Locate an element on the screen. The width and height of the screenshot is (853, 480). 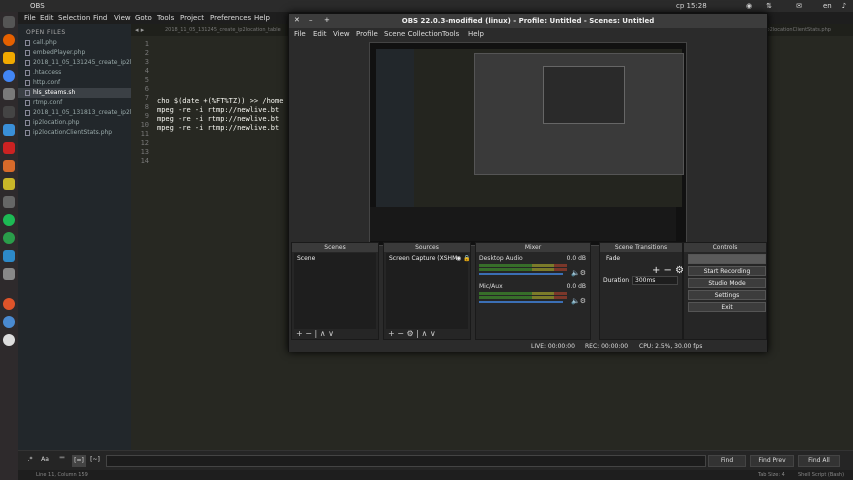
line-number: 13 is located at coordinates (144, 152).